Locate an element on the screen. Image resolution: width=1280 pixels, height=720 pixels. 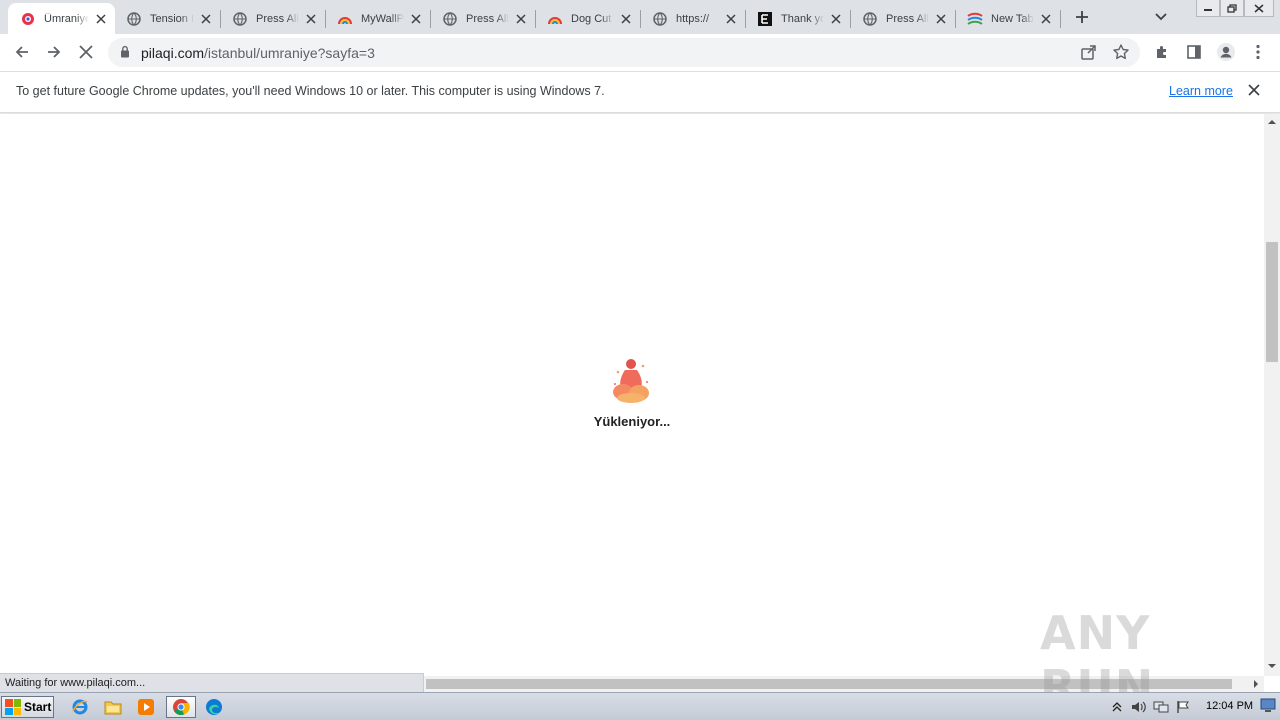
chrome-taskbar-button is located at coordinates (181, 707).